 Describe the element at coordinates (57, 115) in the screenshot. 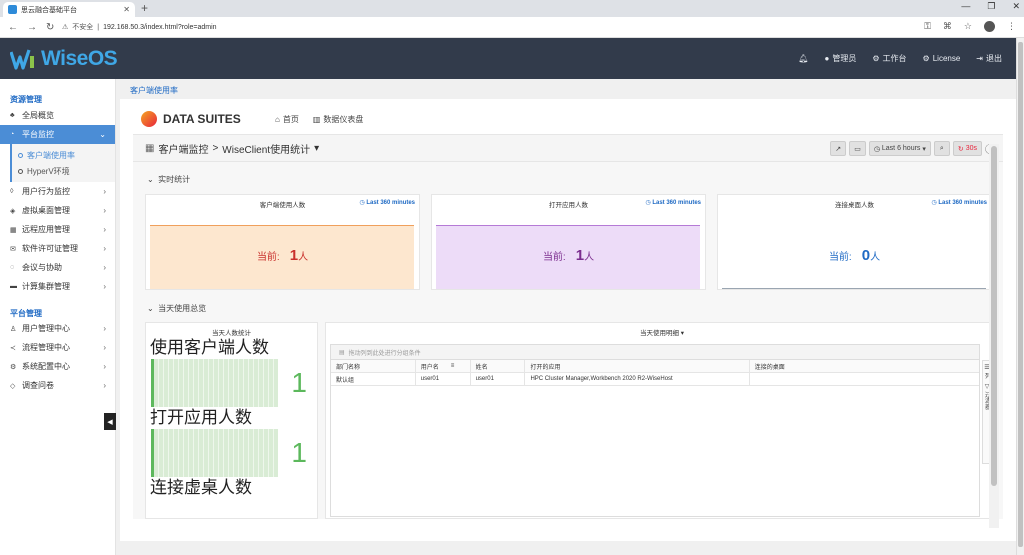

I see `sidebar-item-overview: ♣ 全局概览` at that location.